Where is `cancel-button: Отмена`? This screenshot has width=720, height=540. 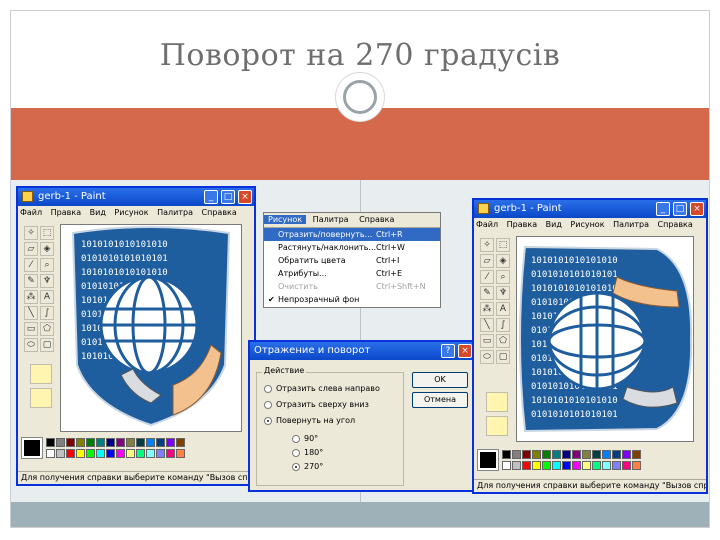
cancel-button: Отмена is located at coordinates (440, 400).